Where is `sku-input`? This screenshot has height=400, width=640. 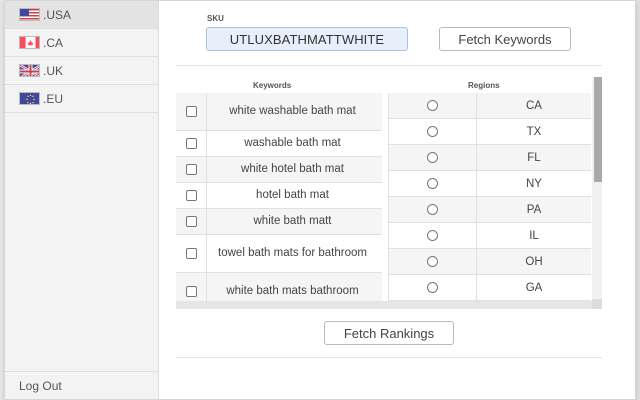 sku-input is located at coordinates (307, 39).